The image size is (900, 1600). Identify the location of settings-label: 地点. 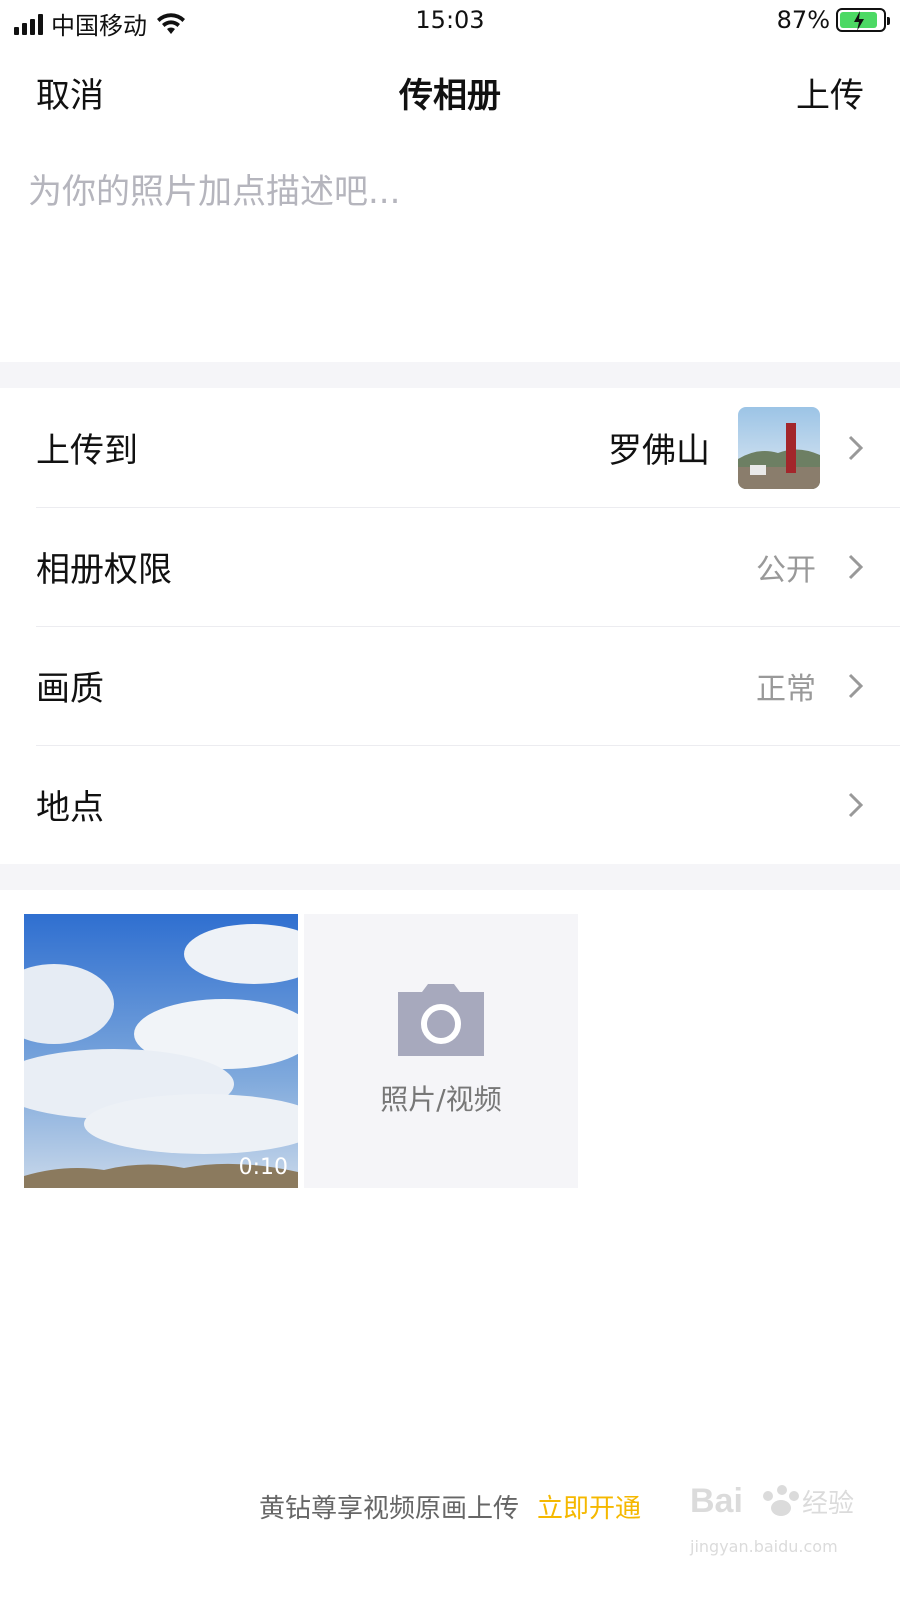
(70, 808).